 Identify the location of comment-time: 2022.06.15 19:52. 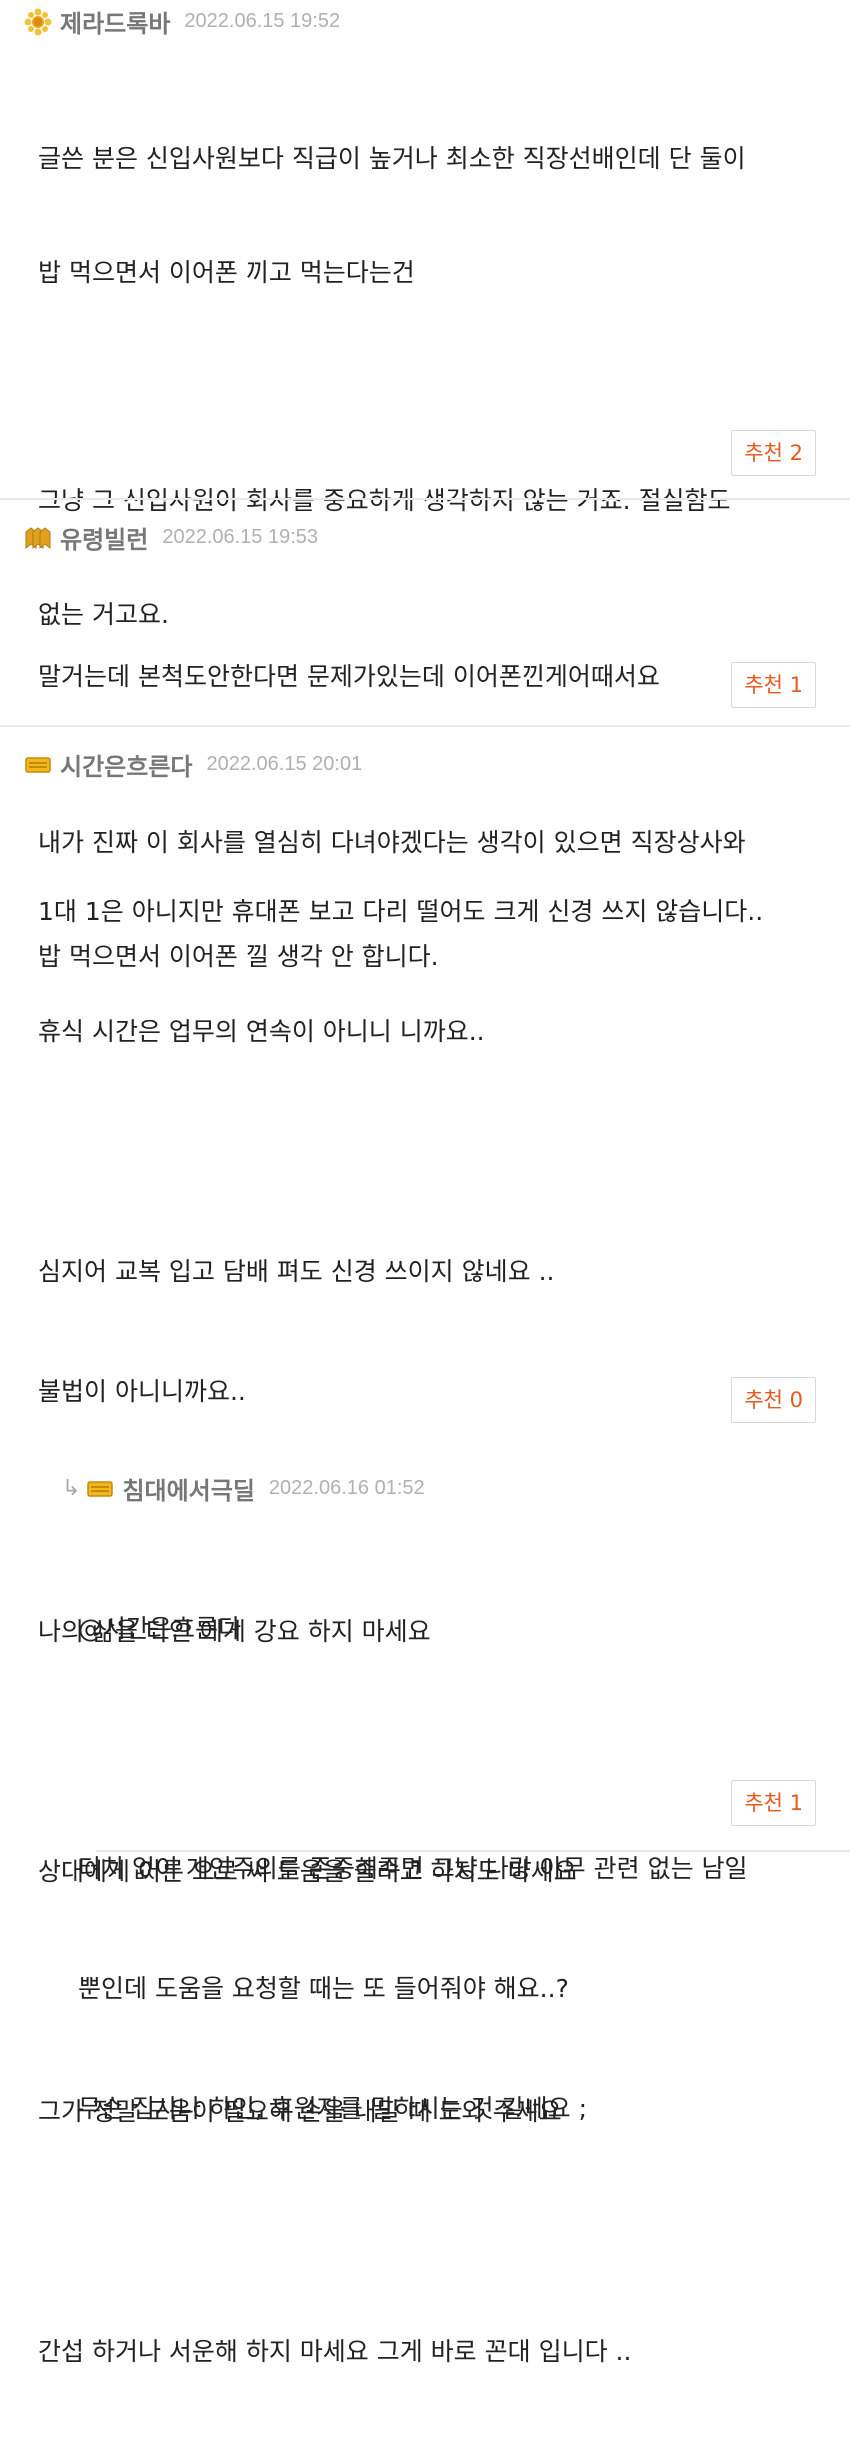
(262, 21).